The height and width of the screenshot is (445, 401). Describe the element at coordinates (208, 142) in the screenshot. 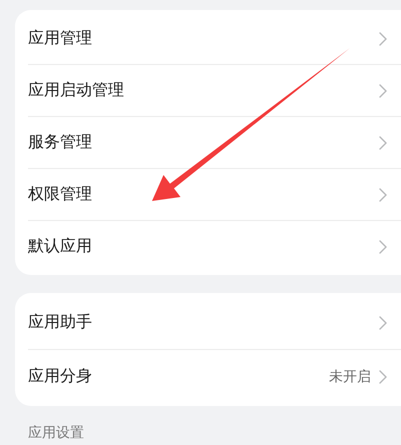

I see `settings-item: 服务管理` at that location.